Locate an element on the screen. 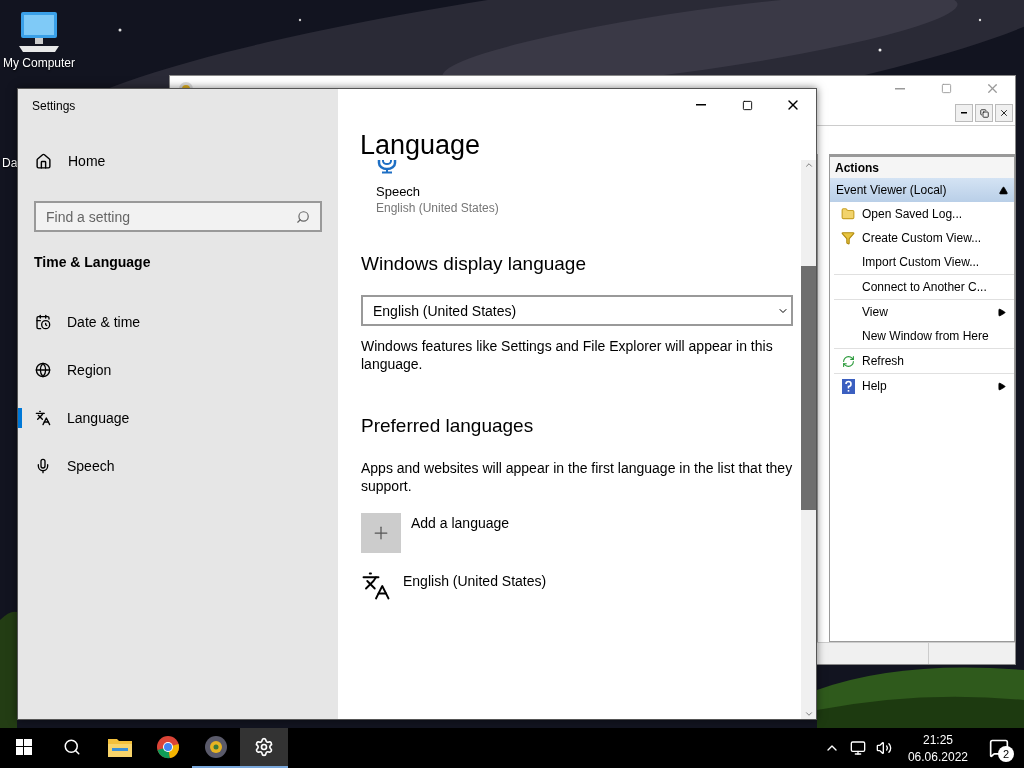  section-heading: Windows display language is located at coordinates (474, 264).